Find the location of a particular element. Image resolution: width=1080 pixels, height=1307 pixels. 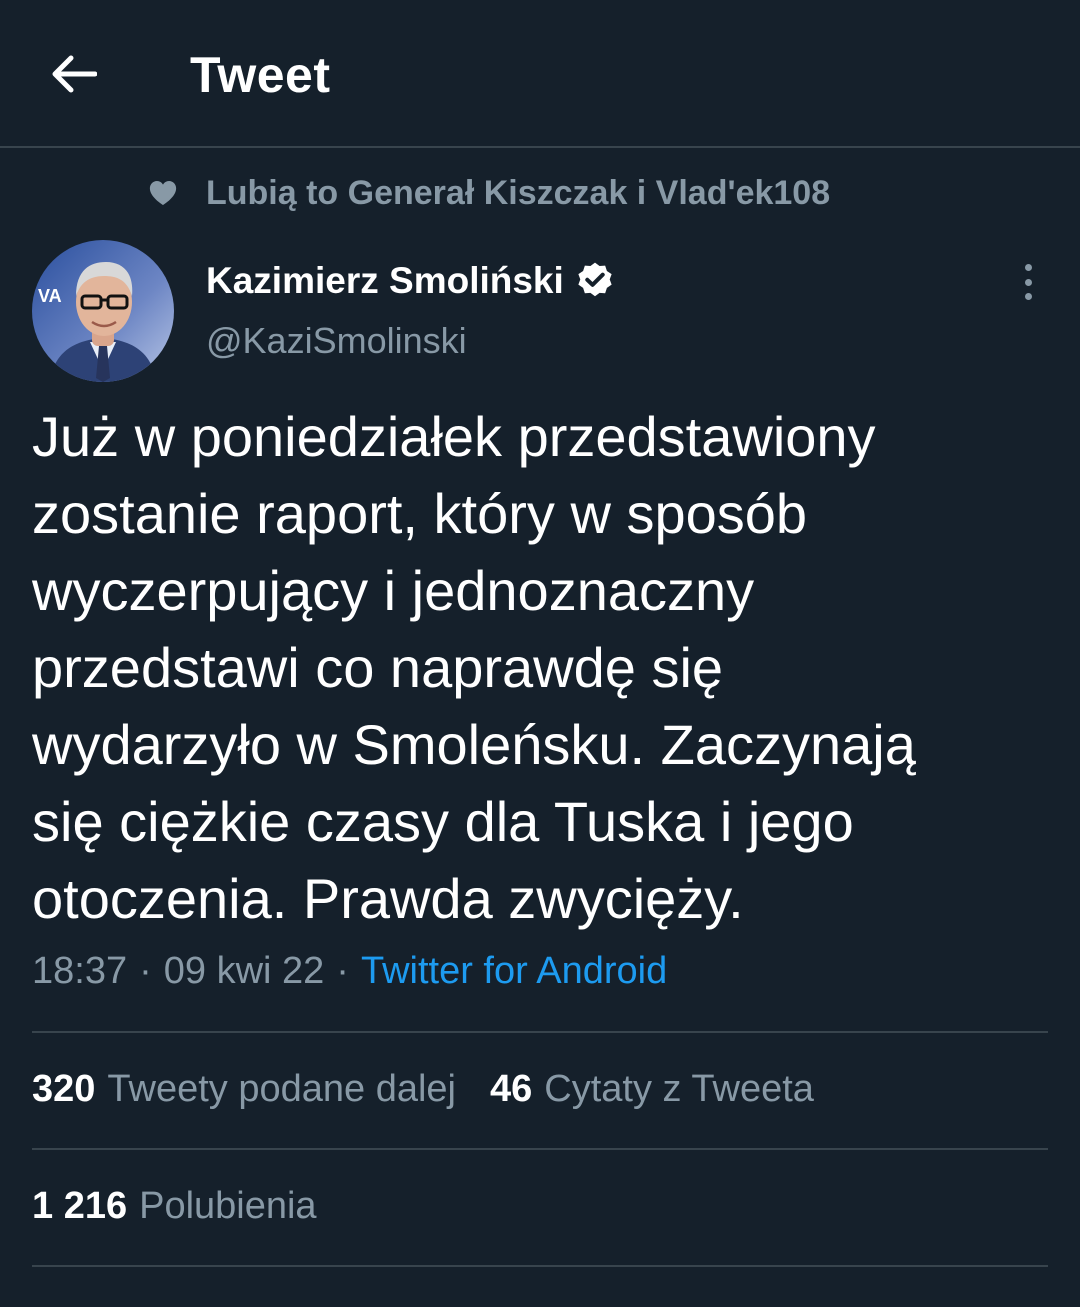

avatar-photo: VA is located at coordinates (103, 311).